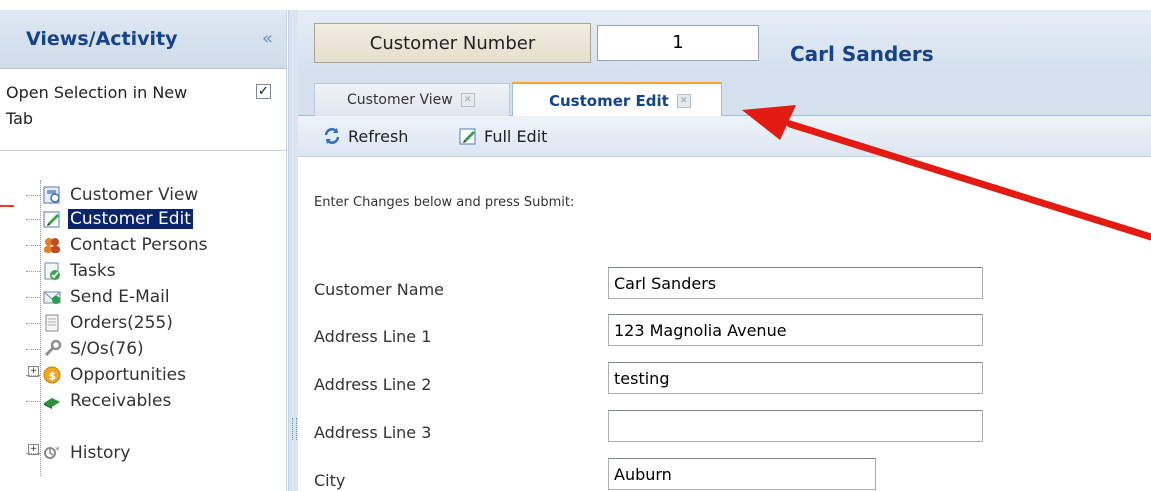  What do you see at coordinates (795, 283) in the screenshot?
I see `customer-name-field: Carl Sanders` at bounding box center [795, 283].